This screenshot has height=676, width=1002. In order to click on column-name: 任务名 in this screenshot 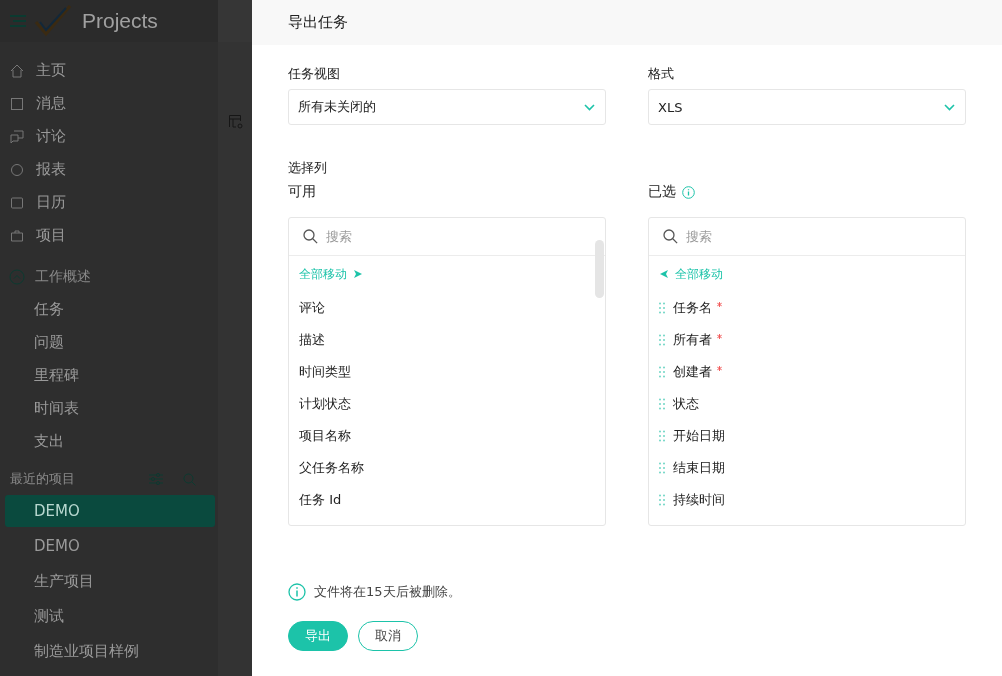, I will do `click(692, 308)`.